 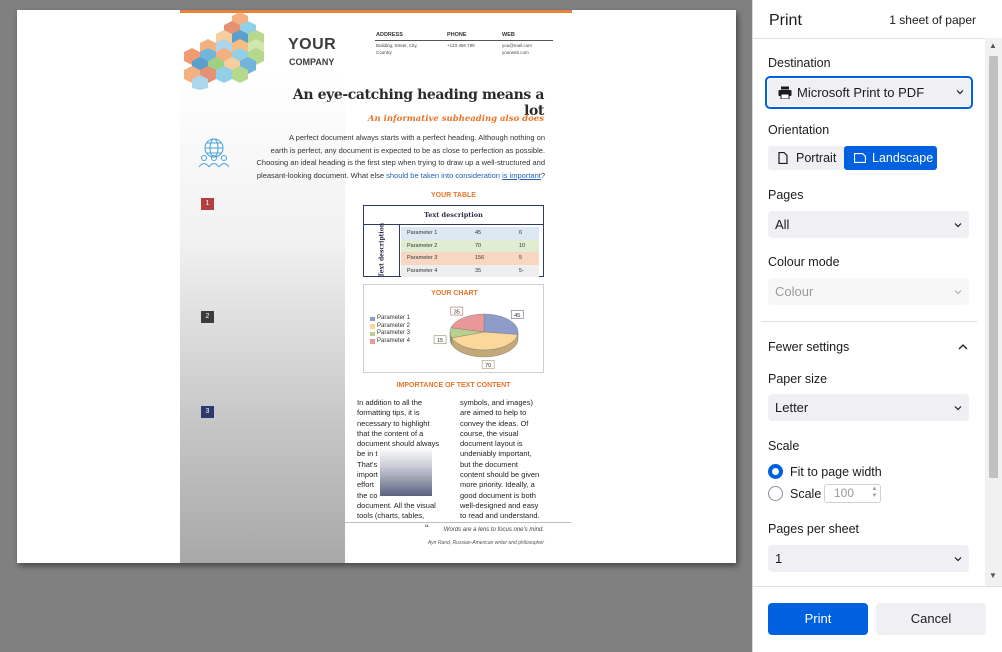 What do you see at coordinates (493, 530) in the screenshot?
I see `quote-text: Words are a lens to focus one's mind.` at bounding box center [493, 530].